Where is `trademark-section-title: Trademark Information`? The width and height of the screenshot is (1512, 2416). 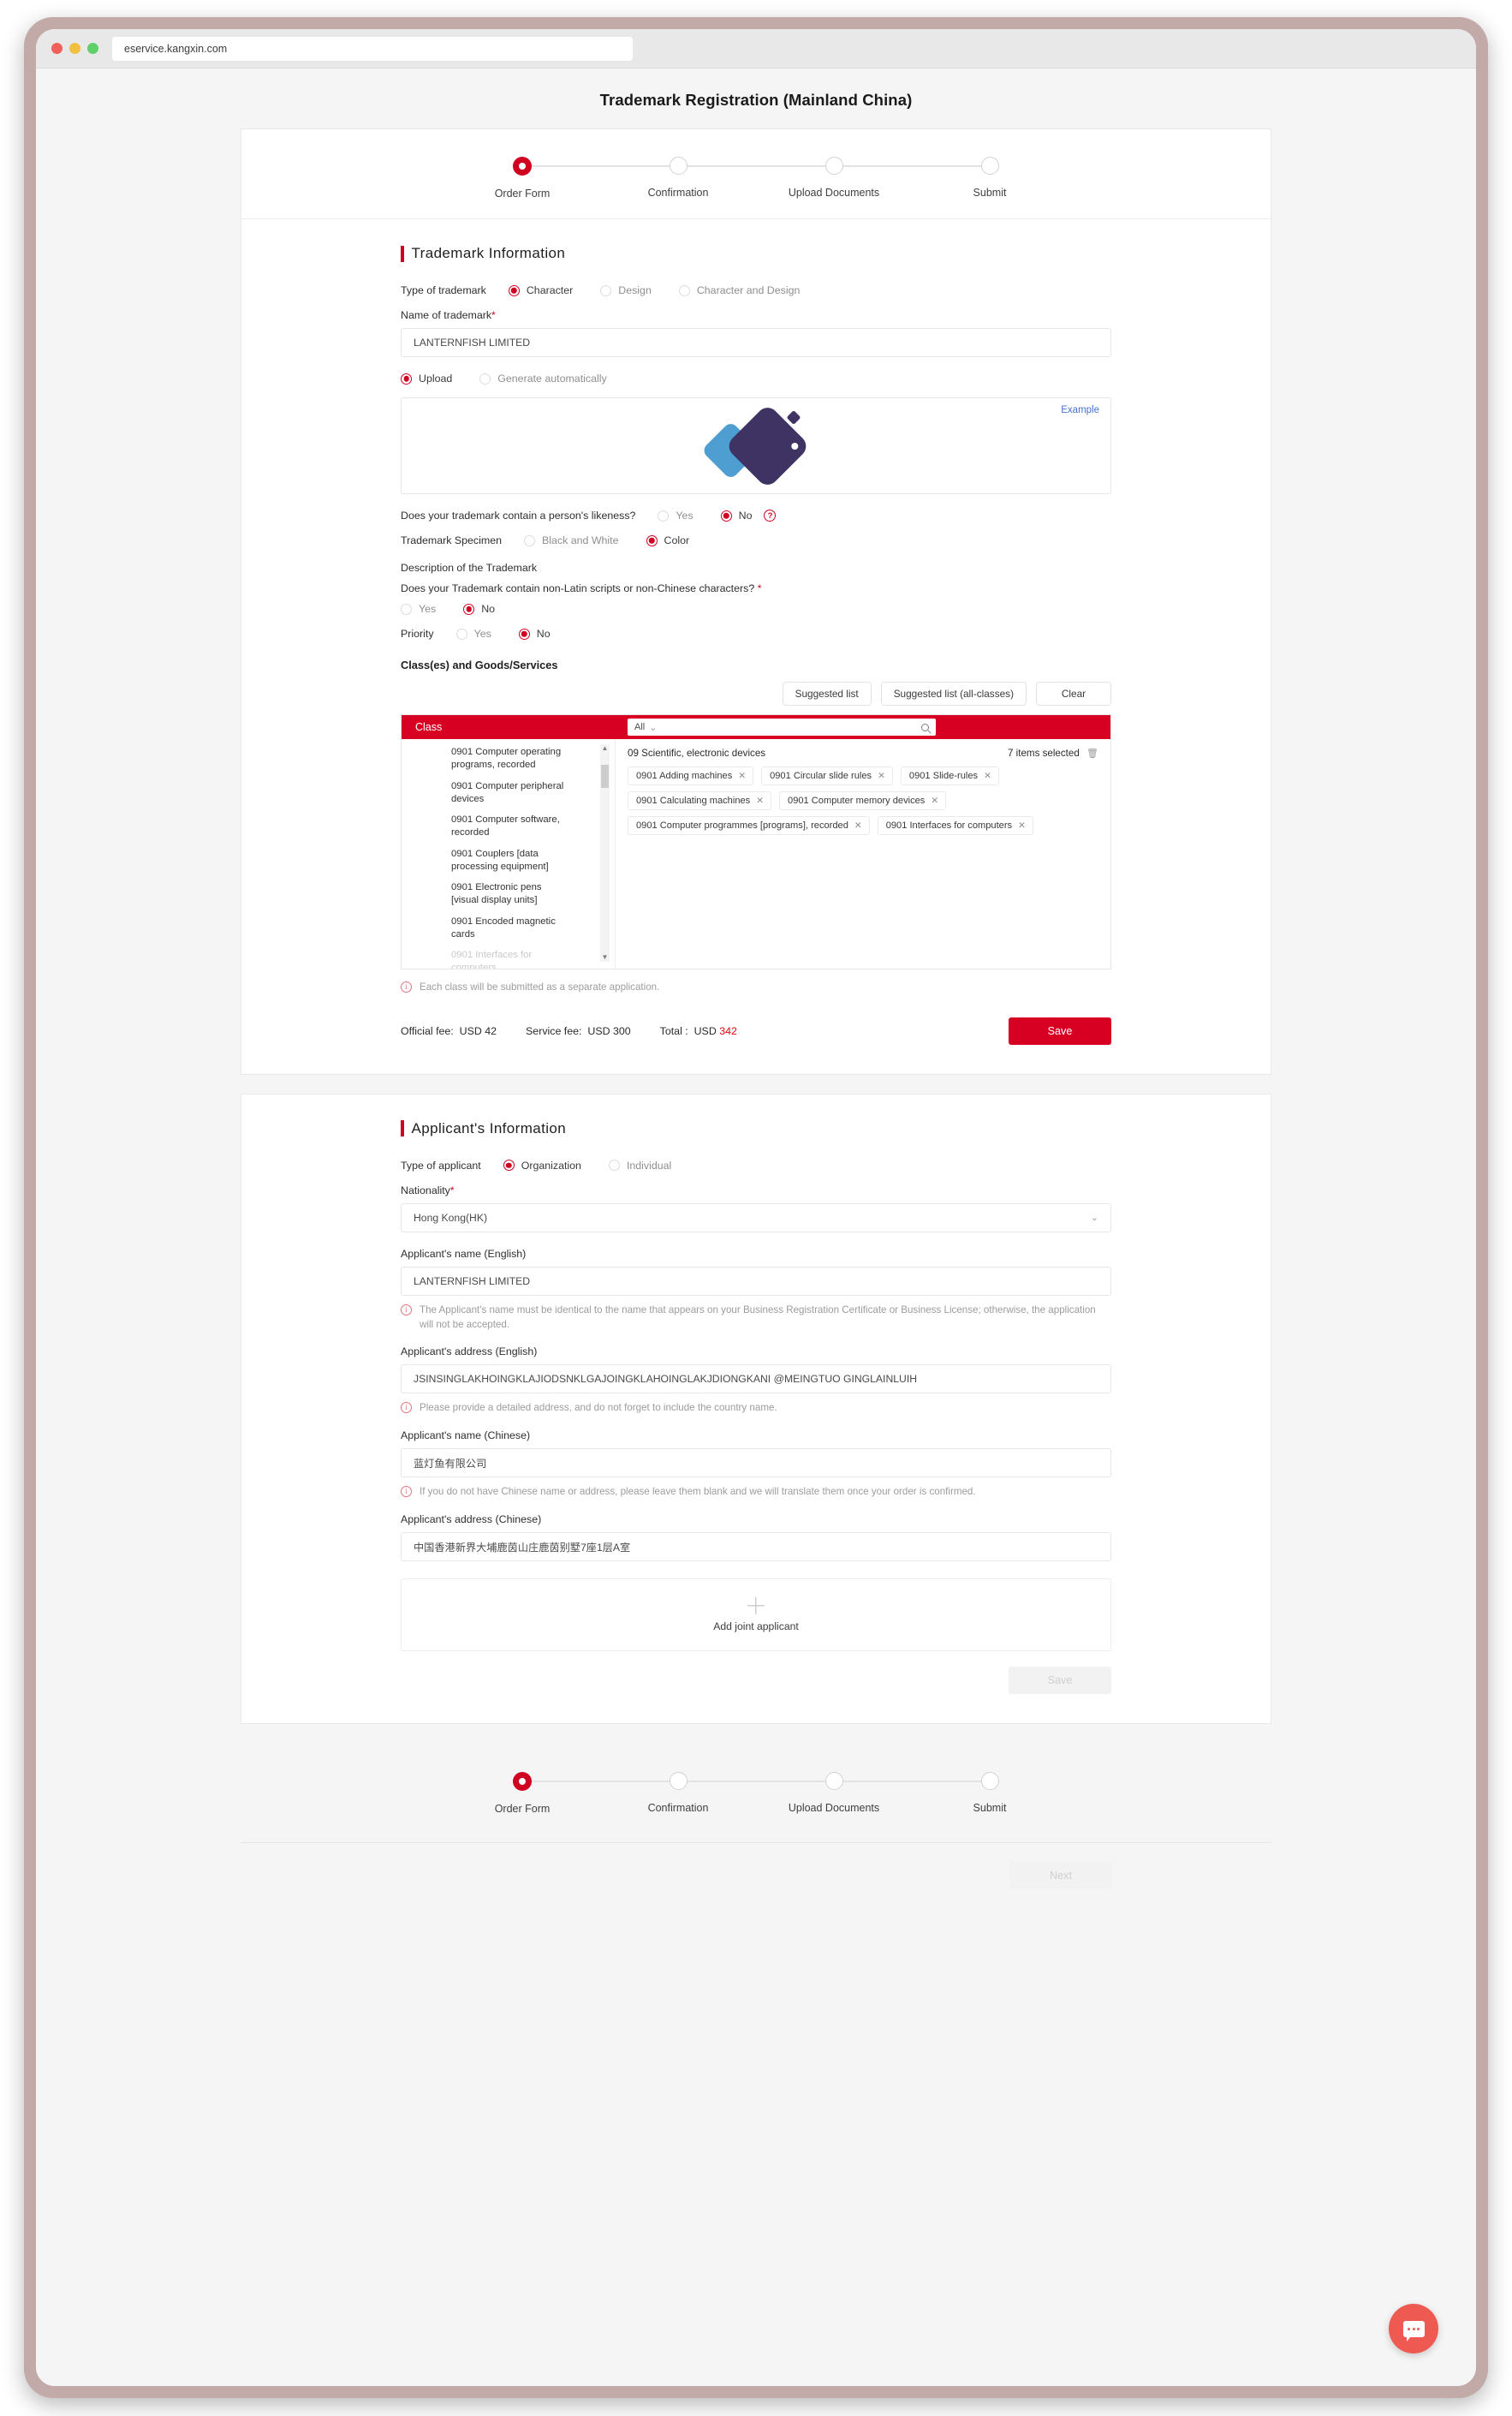 trademark-section-title: Trademark Information is located at coordinates (756, 253).